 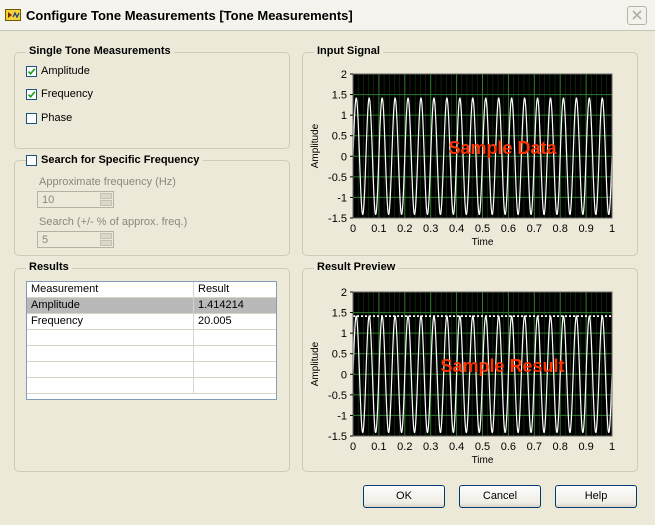 I want to click on amplitude-checkbox, so click(x=31, y=71).